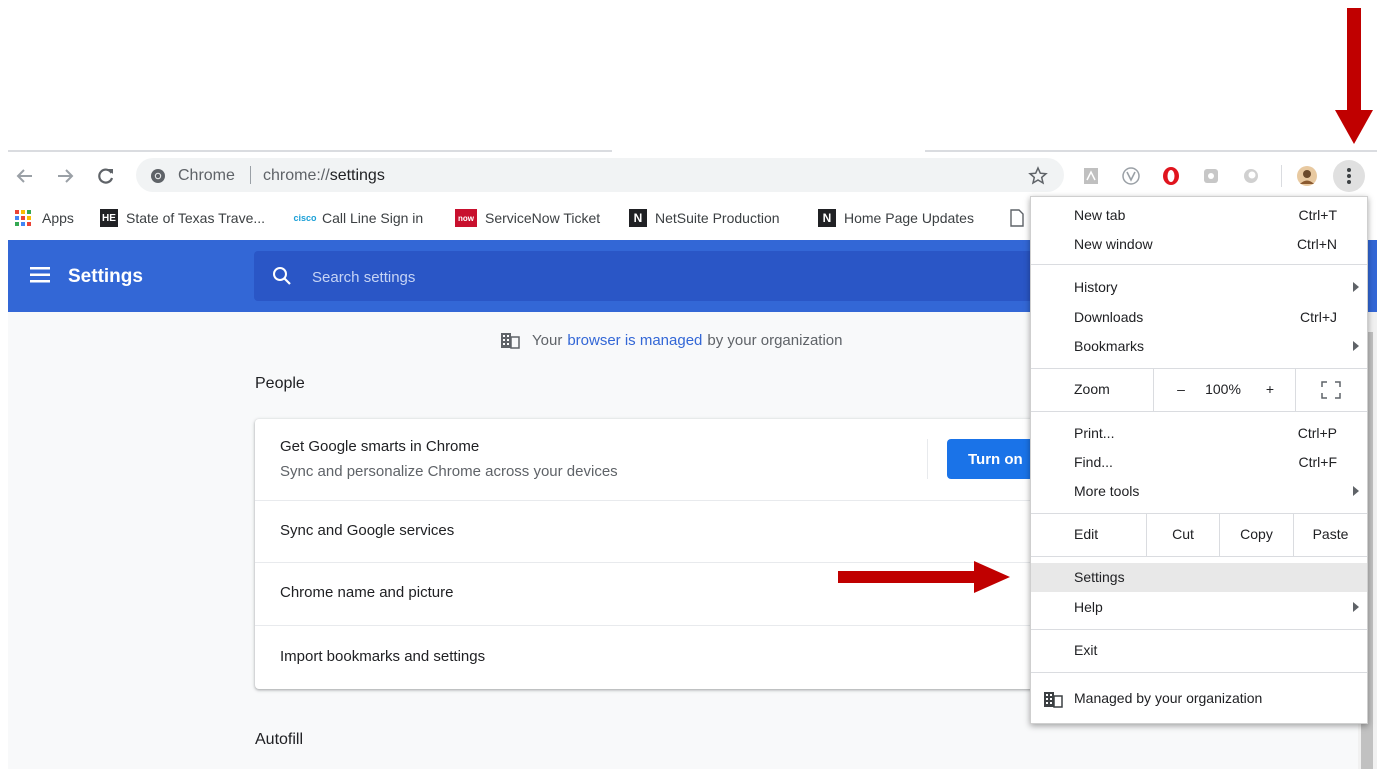 This screenshot has height=769, width=1377. What do you see at coordinates (1199, 346) in the screenshot?
I see `menu-item-bookmarks: Bookmarks` at bounding box center [1199, 346].